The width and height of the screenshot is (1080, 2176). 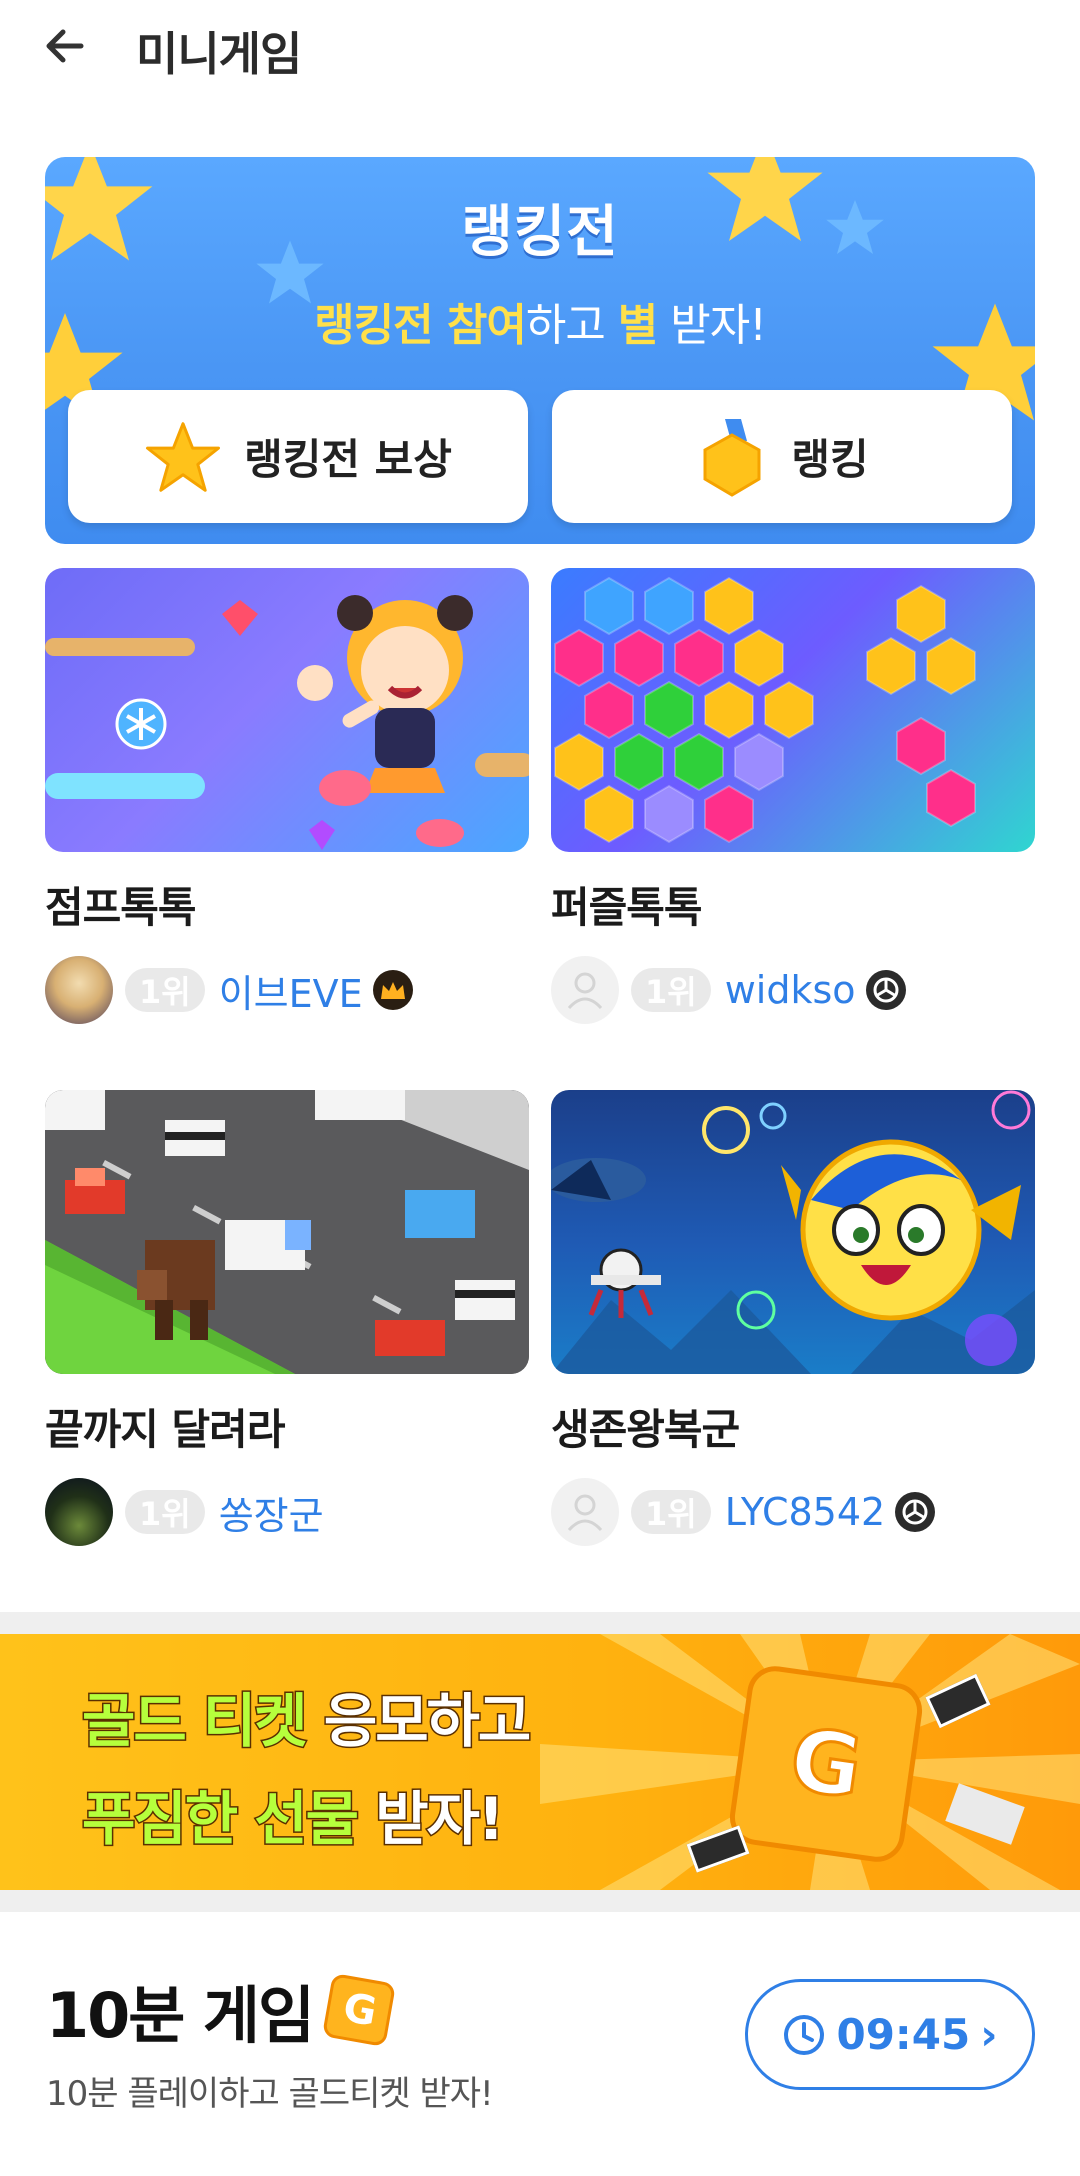 I want to click on star-icon, so click(x=183, y=456).